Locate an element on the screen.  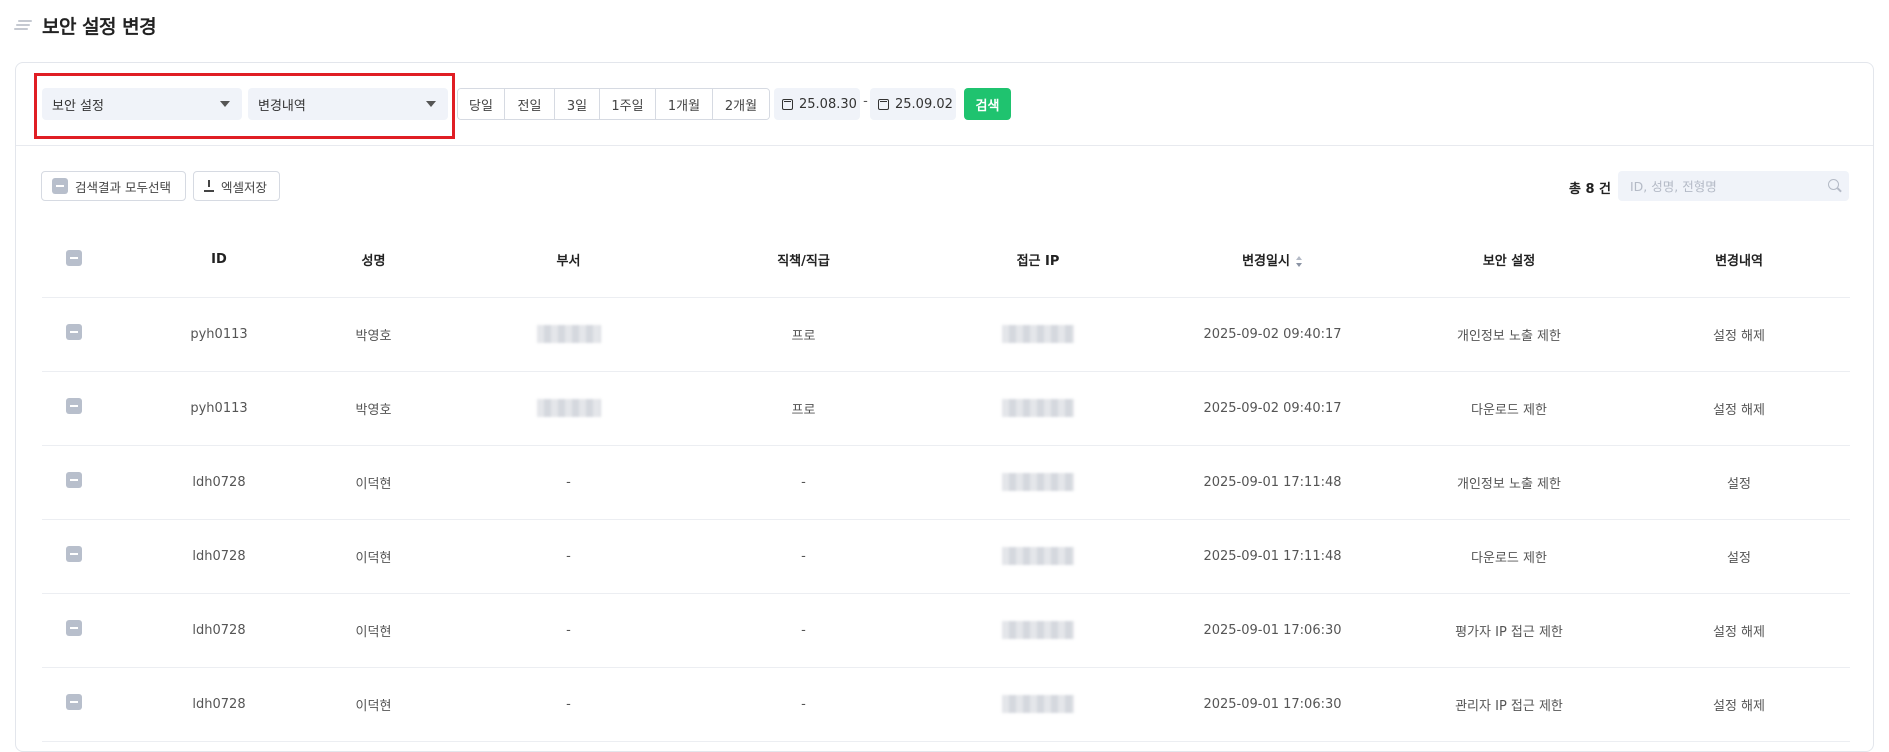
blurred-dept is located at coordinates (568, 408).